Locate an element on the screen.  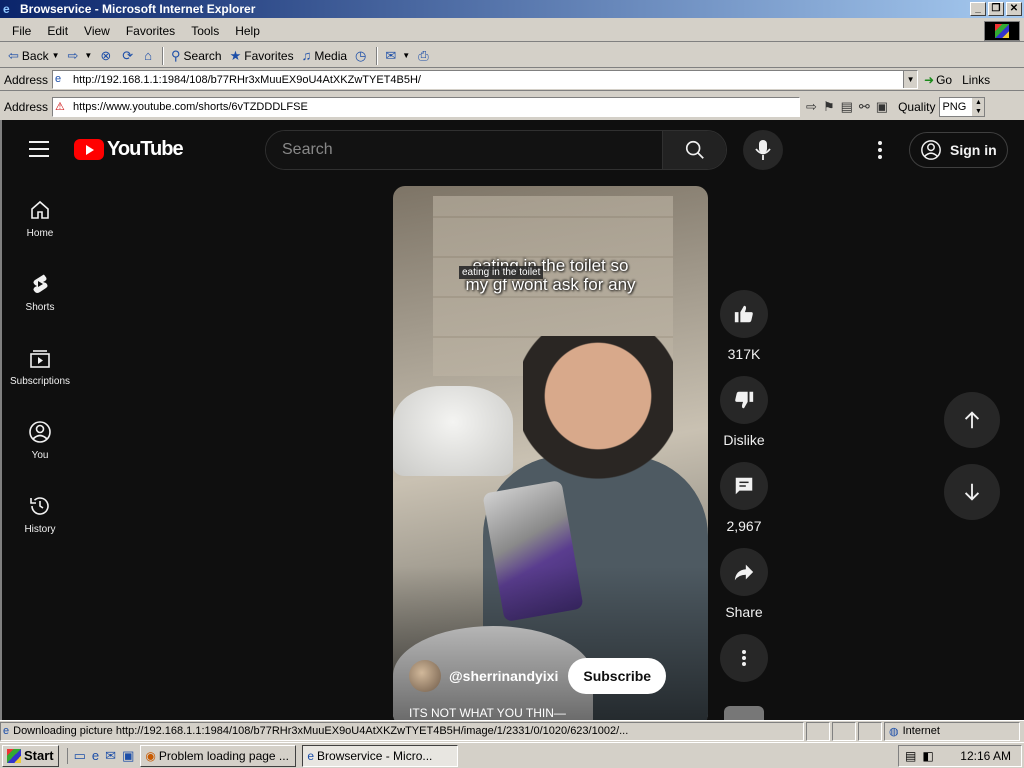
history-button: ◷ is located at coordinates (362, 56).